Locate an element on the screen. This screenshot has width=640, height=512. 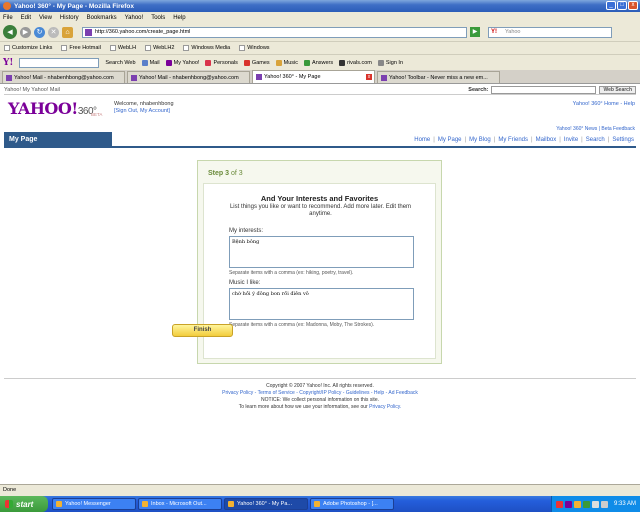
yt-answers: Answers is located at coordinates (318, 62).